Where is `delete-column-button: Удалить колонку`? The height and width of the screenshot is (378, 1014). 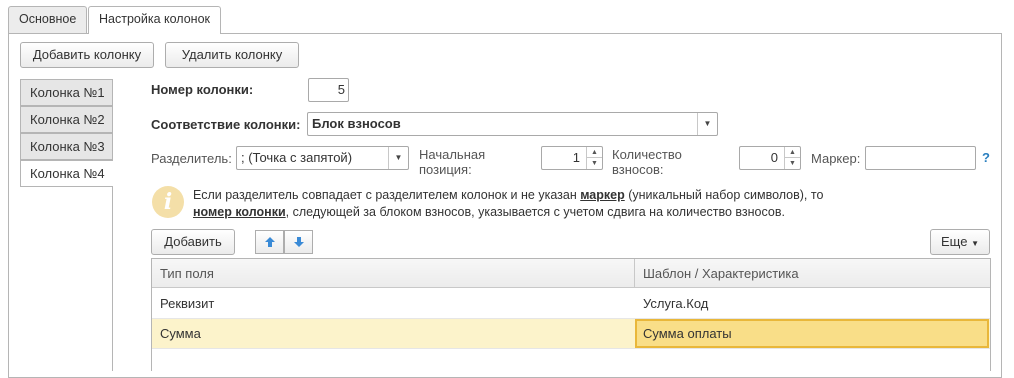 delete-column-button: Удалить колонку is located at coordinates (232, 55).